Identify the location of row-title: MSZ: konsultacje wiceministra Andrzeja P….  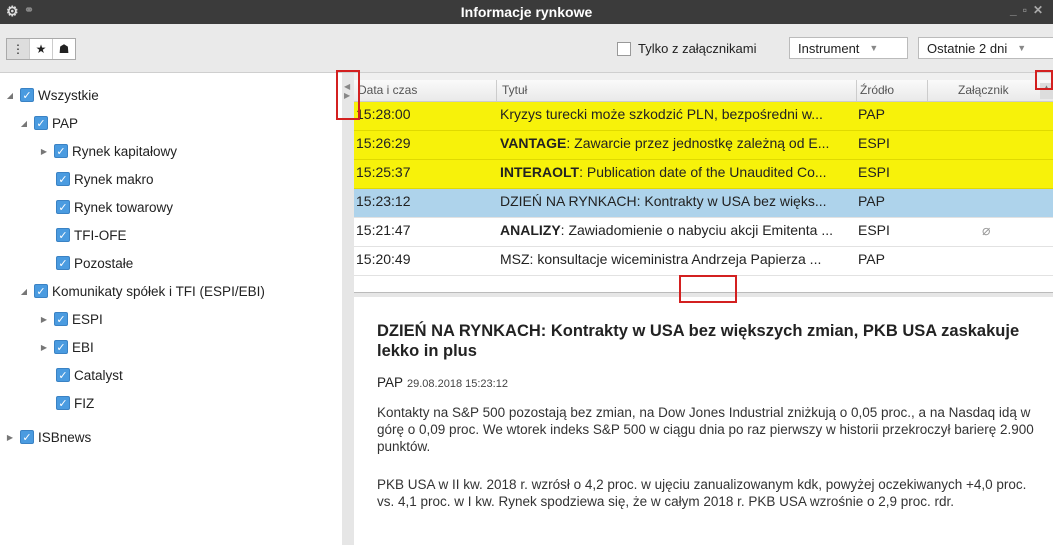
(677, 259).